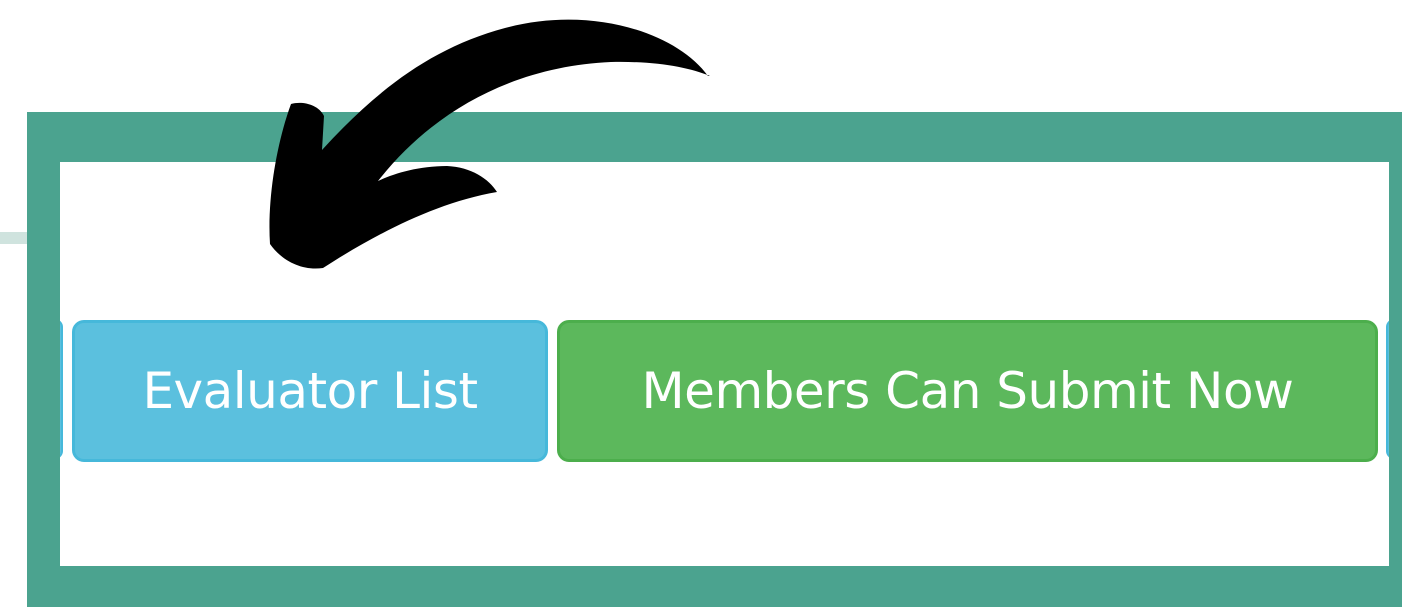  What do you see at coordinates (1387, 389) in the screenshot?
I see `partial-button-right` at bounding box center [1387, 389].